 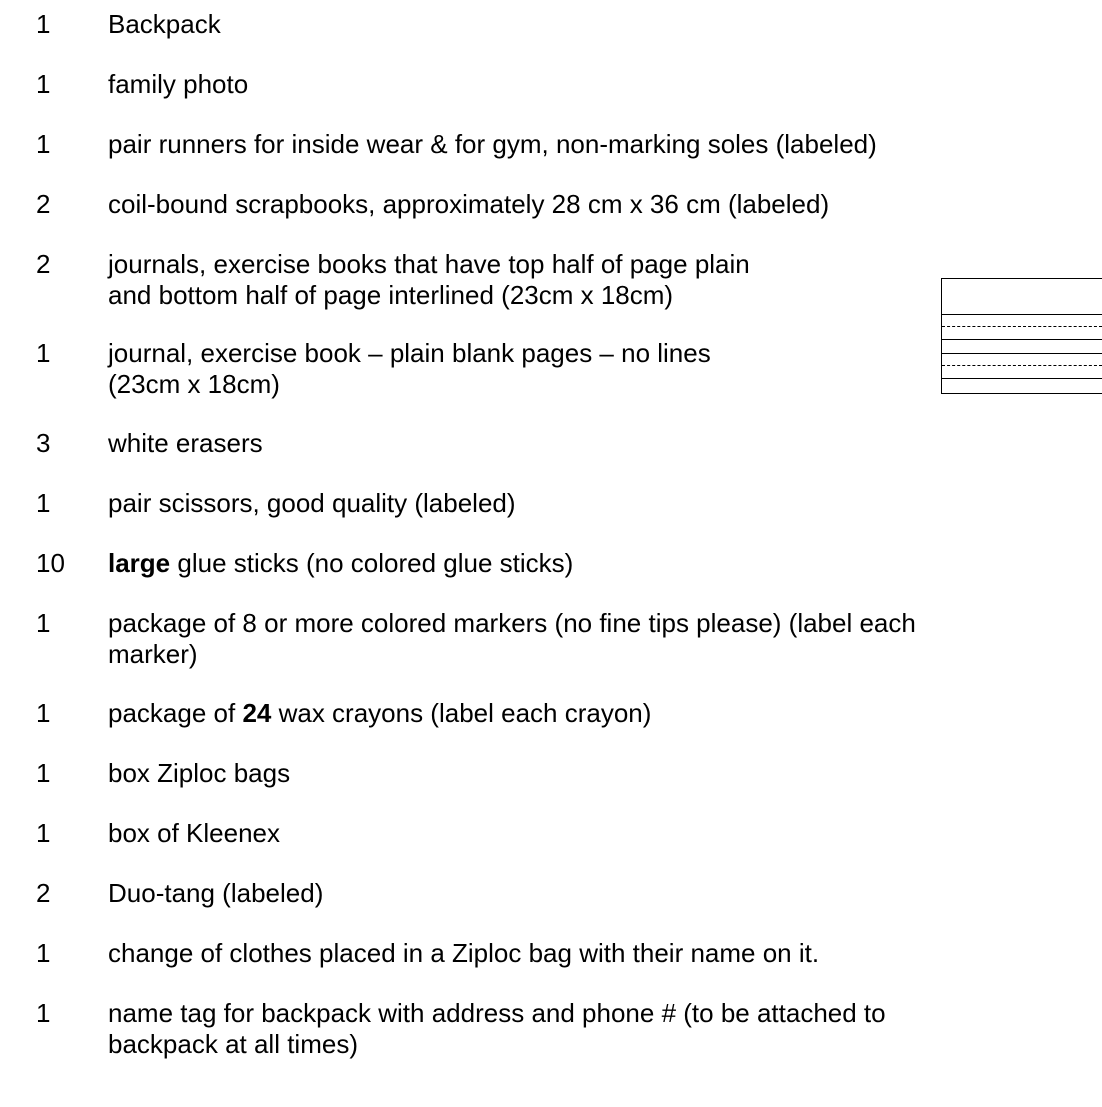 I want to click on item-description: Duo-tang (labeled), so click(x=216, y=893).